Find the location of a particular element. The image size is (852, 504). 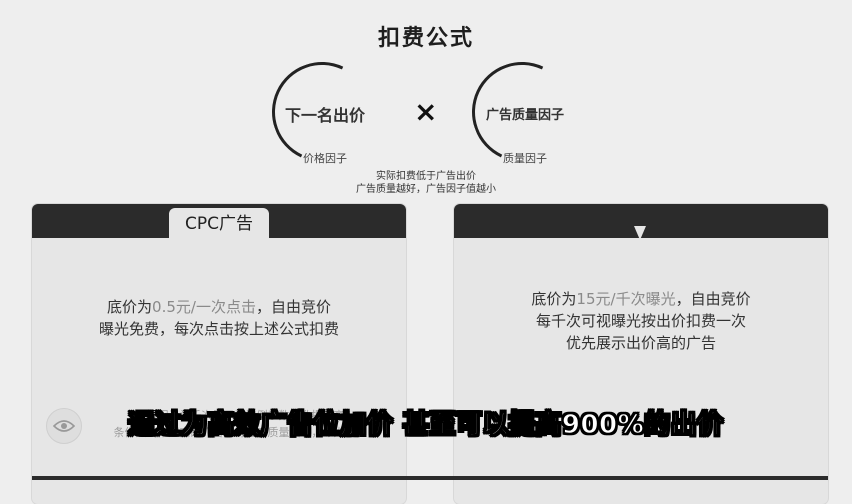

cpm-line-2: 每千次可视曝光按出价扣费一次 is located at coordinates (640, 321).